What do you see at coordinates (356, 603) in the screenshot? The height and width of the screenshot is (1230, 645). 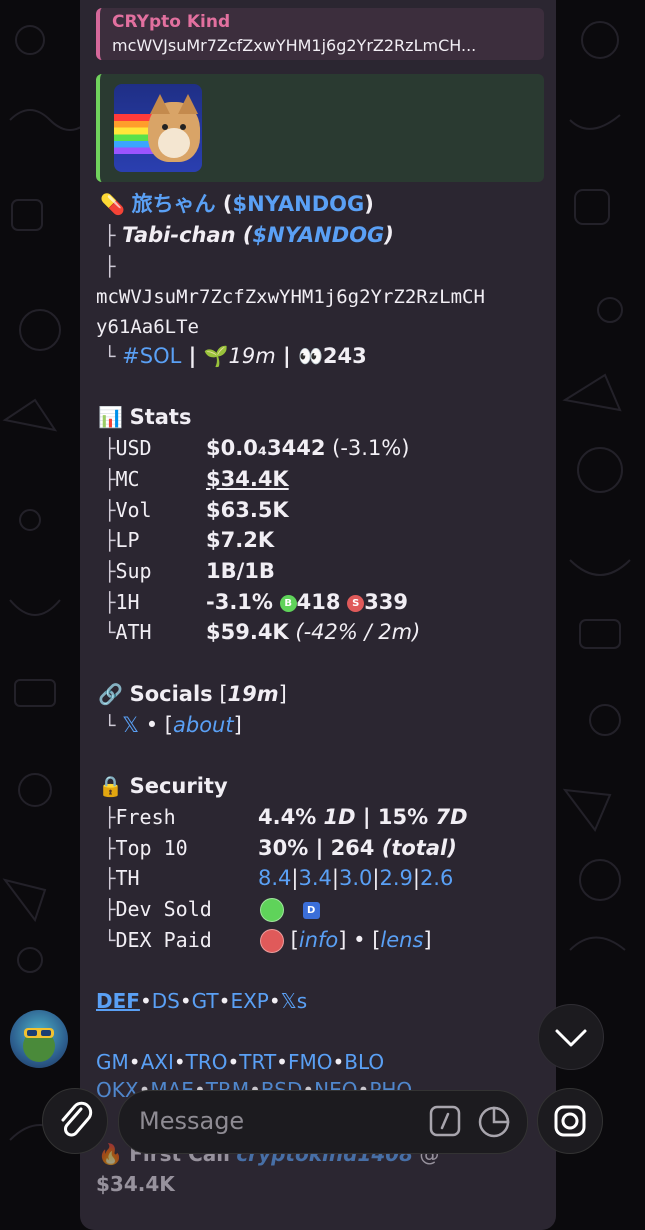 I see `sells-icon: S` at bounding box center [356, 603].